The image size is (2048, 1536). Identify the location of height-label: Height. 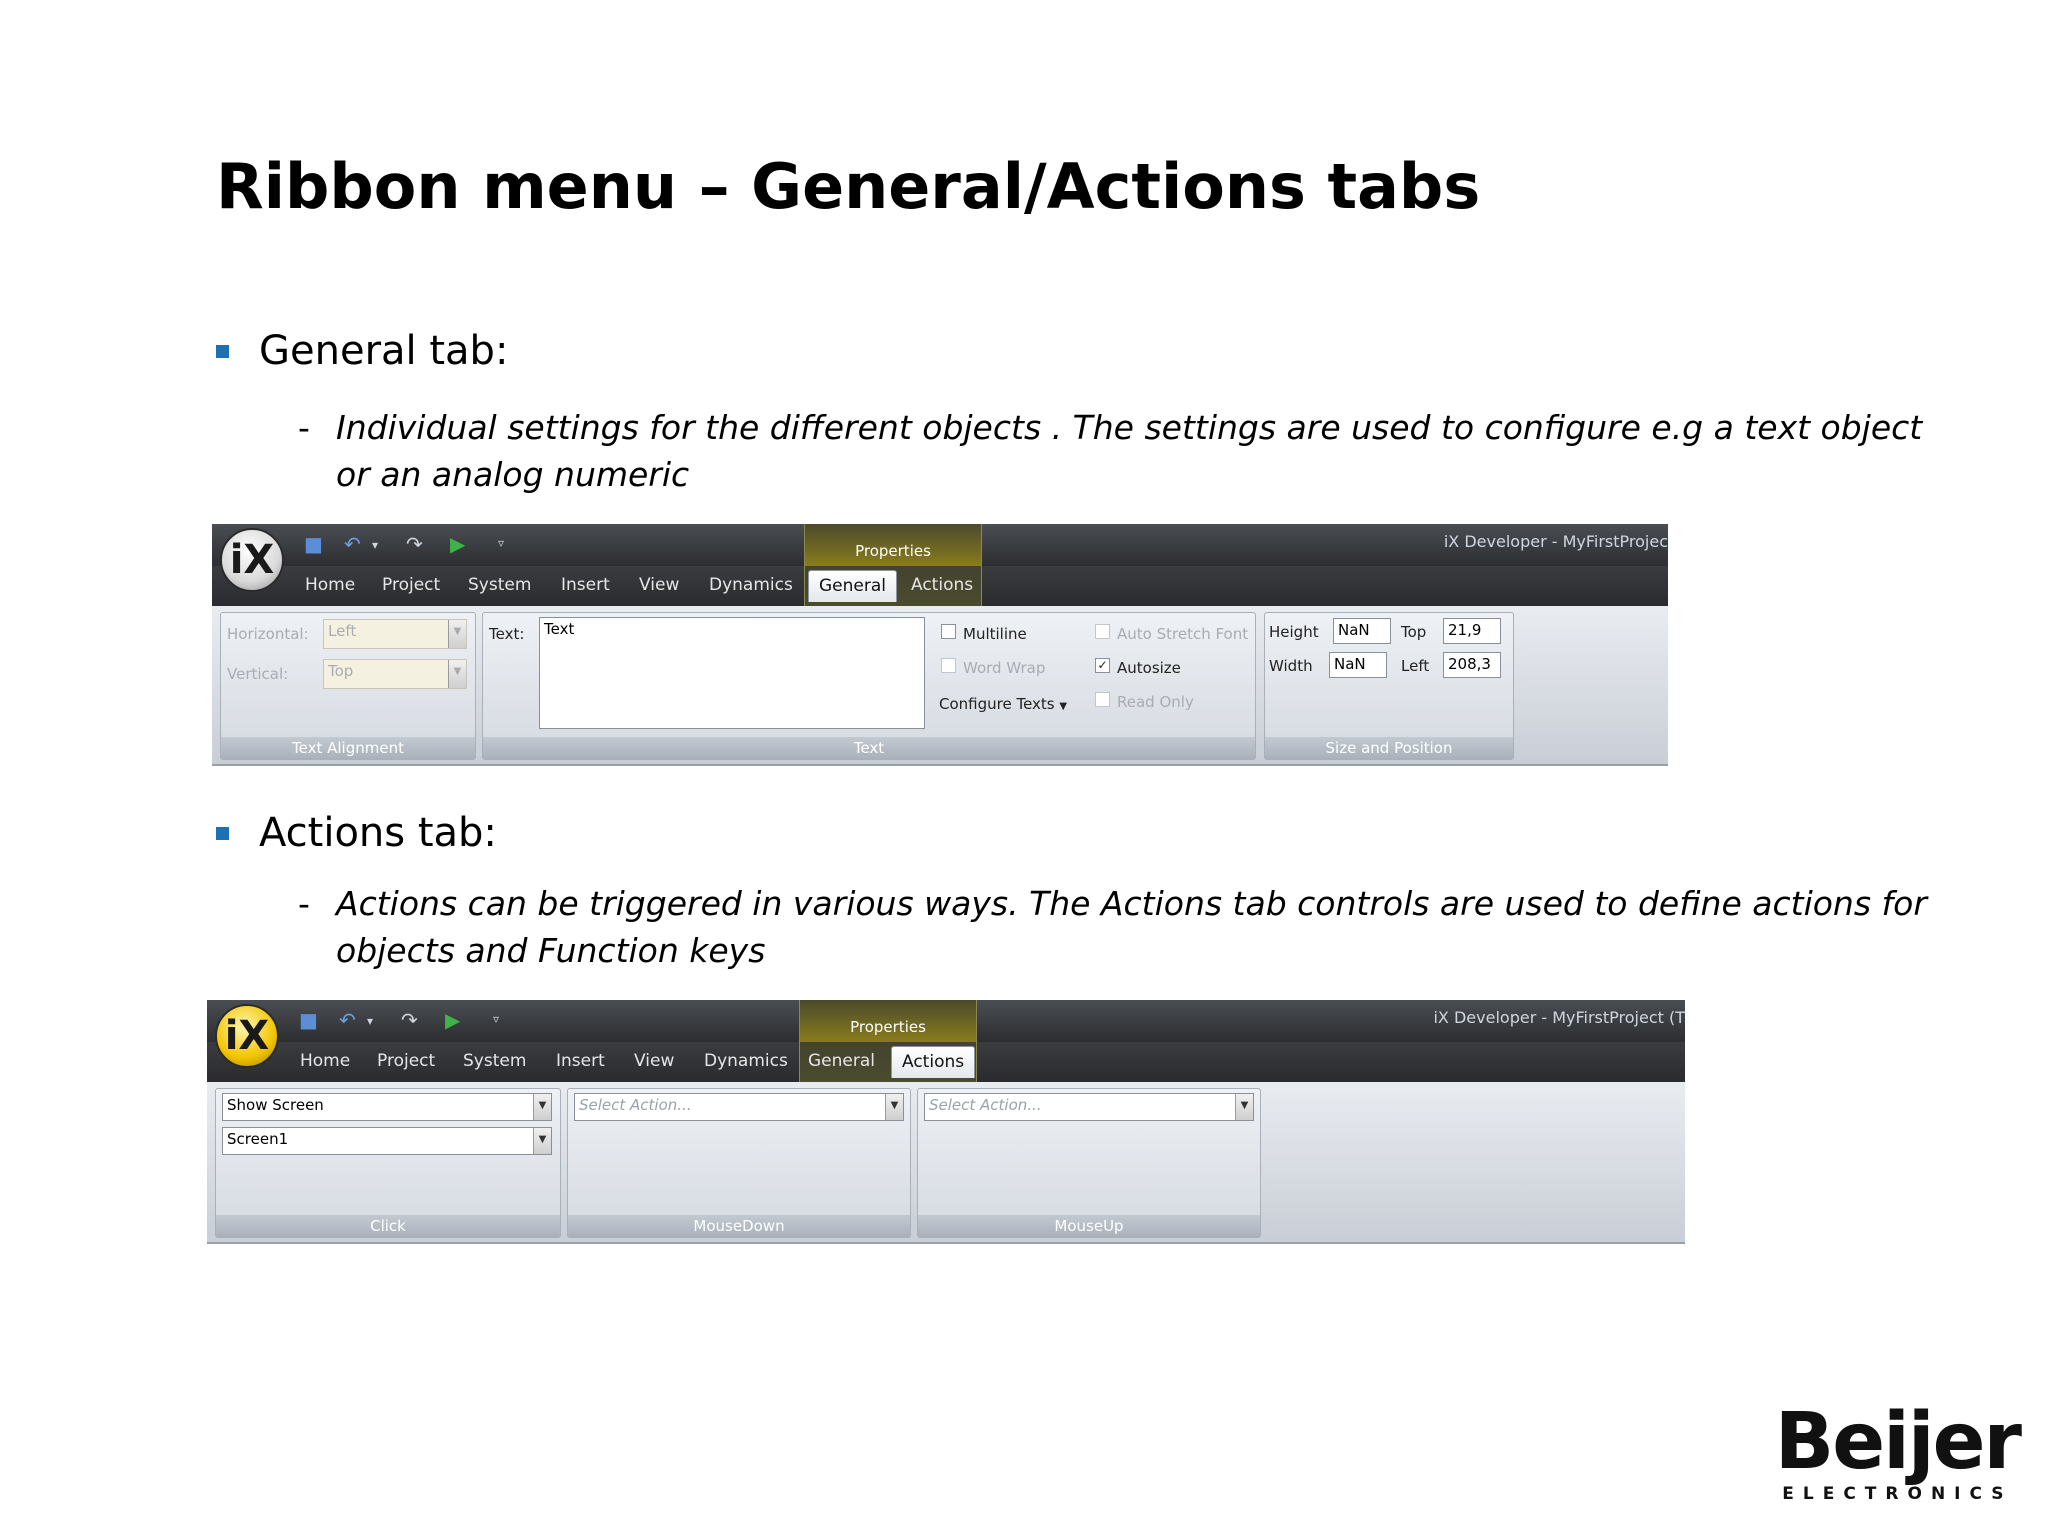
(1294, 632).